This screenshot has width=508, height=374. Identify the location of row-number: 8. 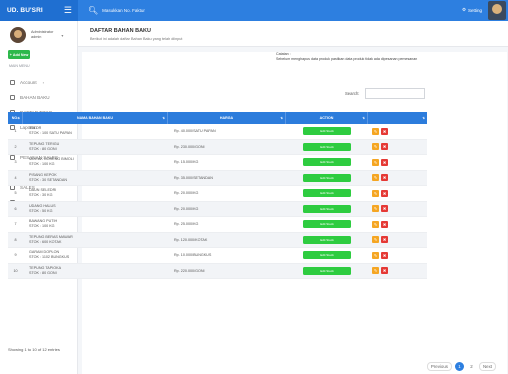
(15, 239).